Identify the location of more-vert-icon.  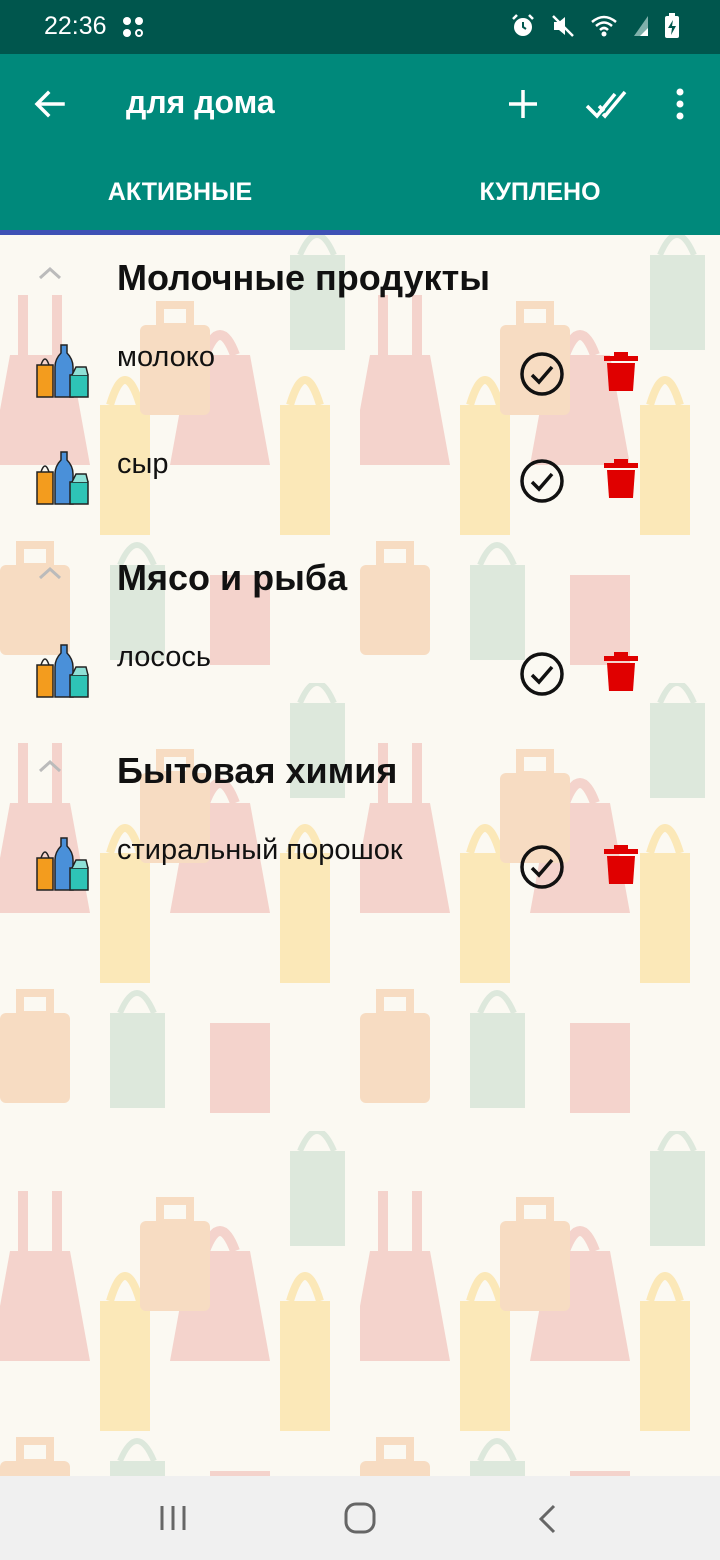
(680, 104).